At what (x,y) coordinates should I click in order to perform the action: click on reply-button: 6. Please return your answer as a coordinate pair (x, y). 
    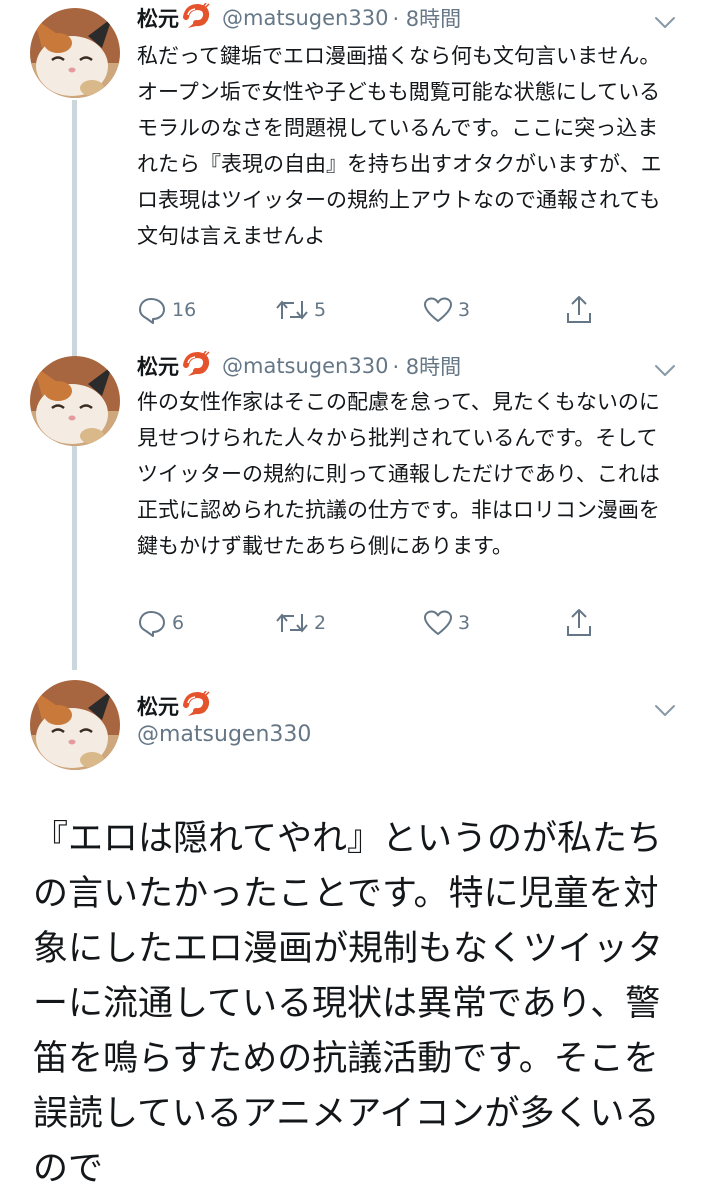
    Looking at the image, I should click on (160, 623).